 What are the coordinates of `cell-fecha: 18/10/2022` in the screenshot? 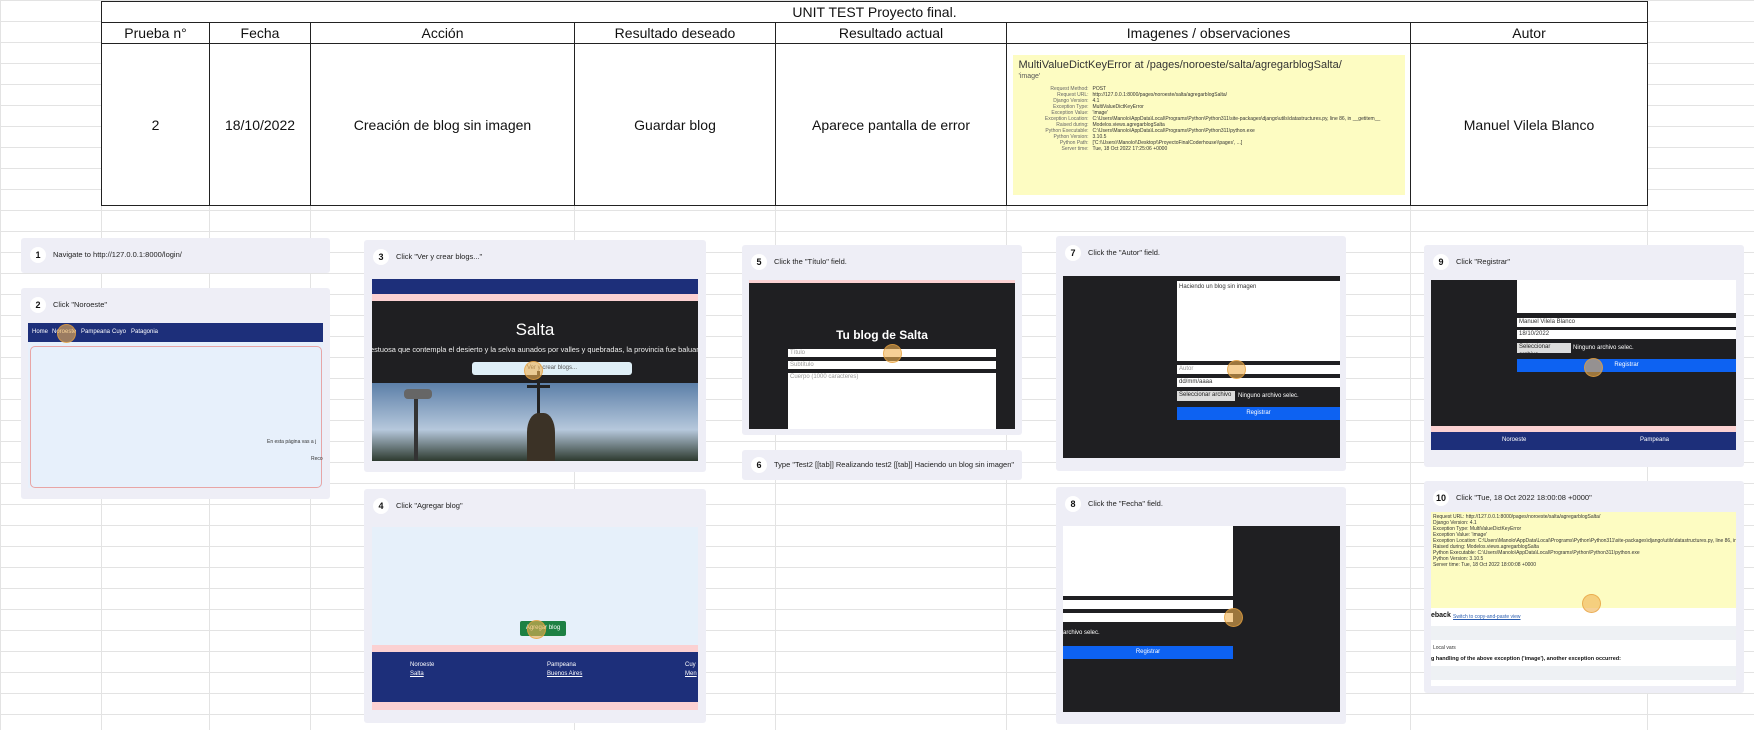 It's located at (260, 124).